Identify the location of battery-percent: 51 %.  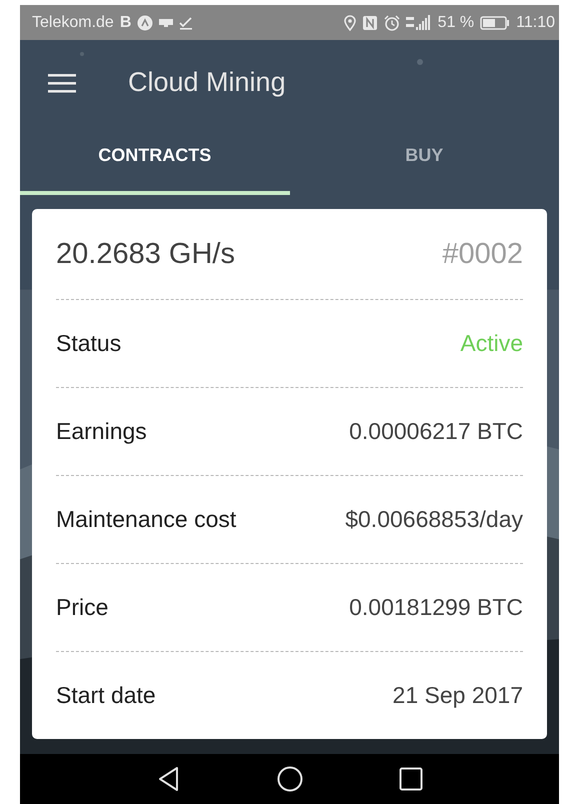
(456, 23).